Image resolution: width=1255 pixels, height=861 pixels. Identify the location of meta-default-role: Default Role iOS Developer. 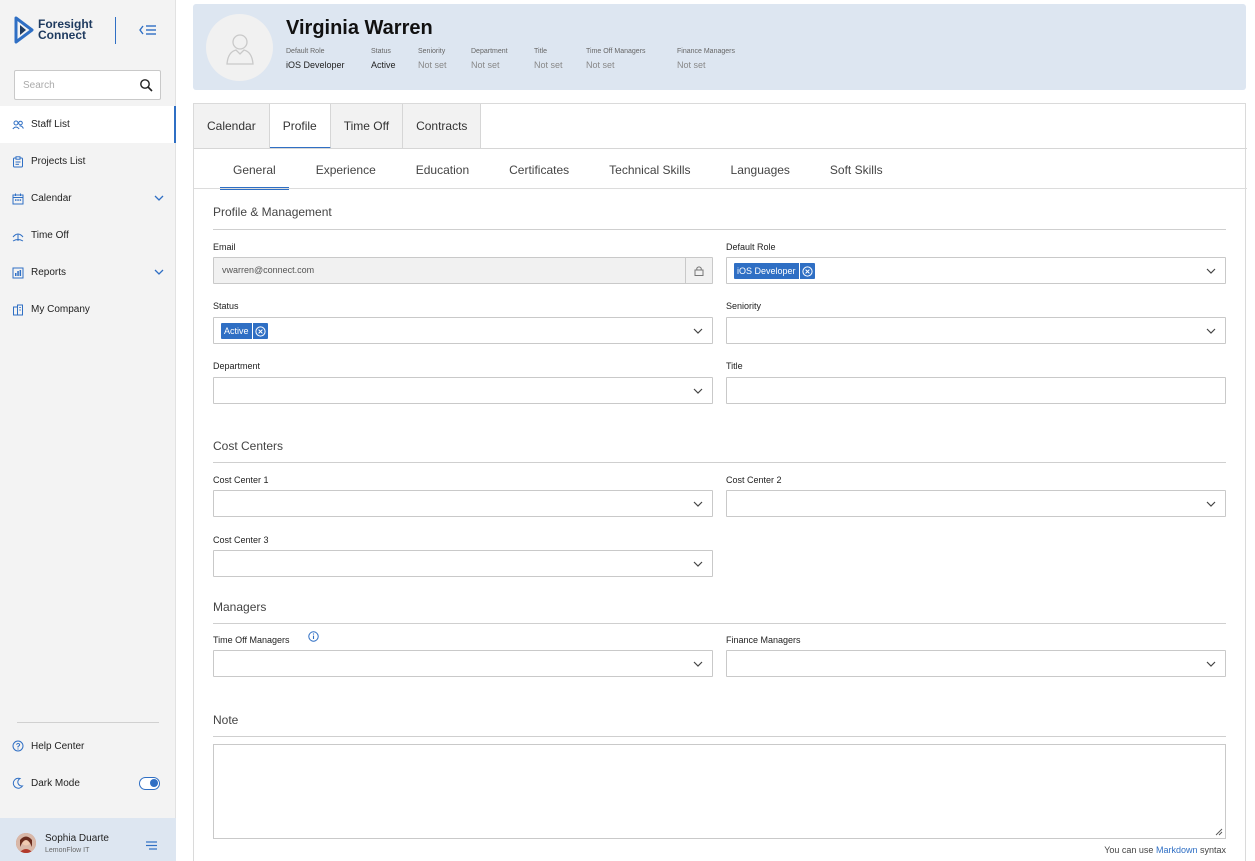
(315, 59).